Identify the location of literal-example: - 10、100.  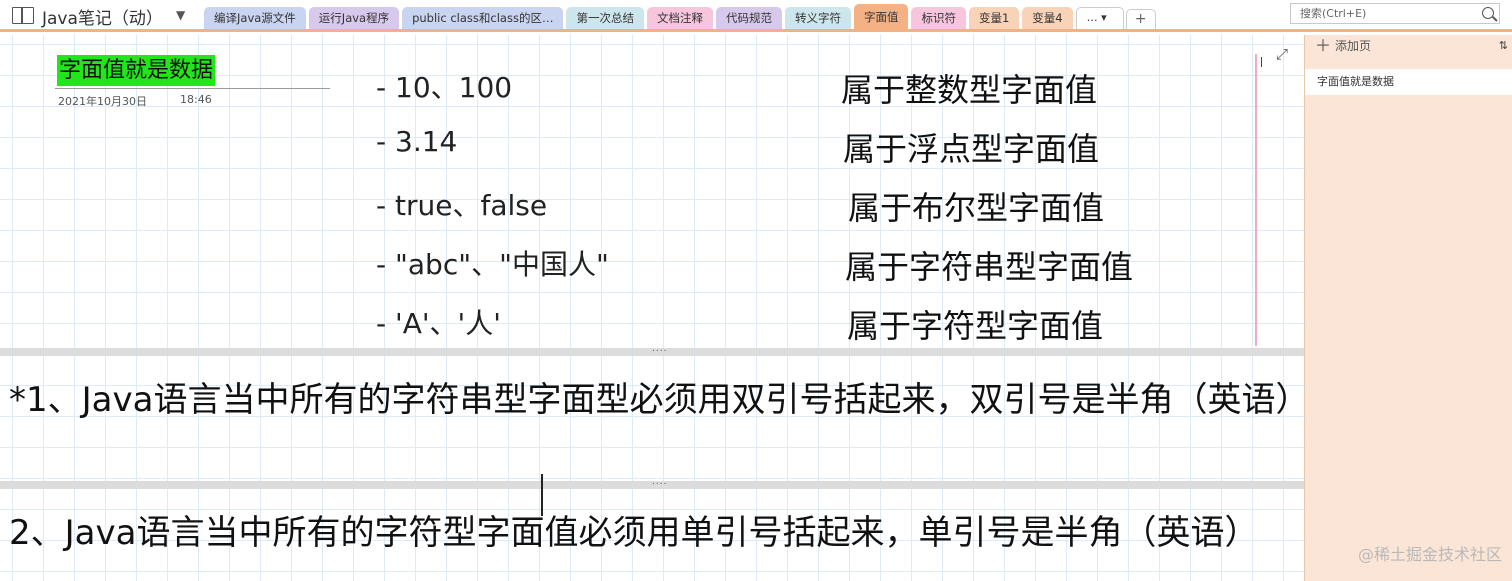
(444, 86).